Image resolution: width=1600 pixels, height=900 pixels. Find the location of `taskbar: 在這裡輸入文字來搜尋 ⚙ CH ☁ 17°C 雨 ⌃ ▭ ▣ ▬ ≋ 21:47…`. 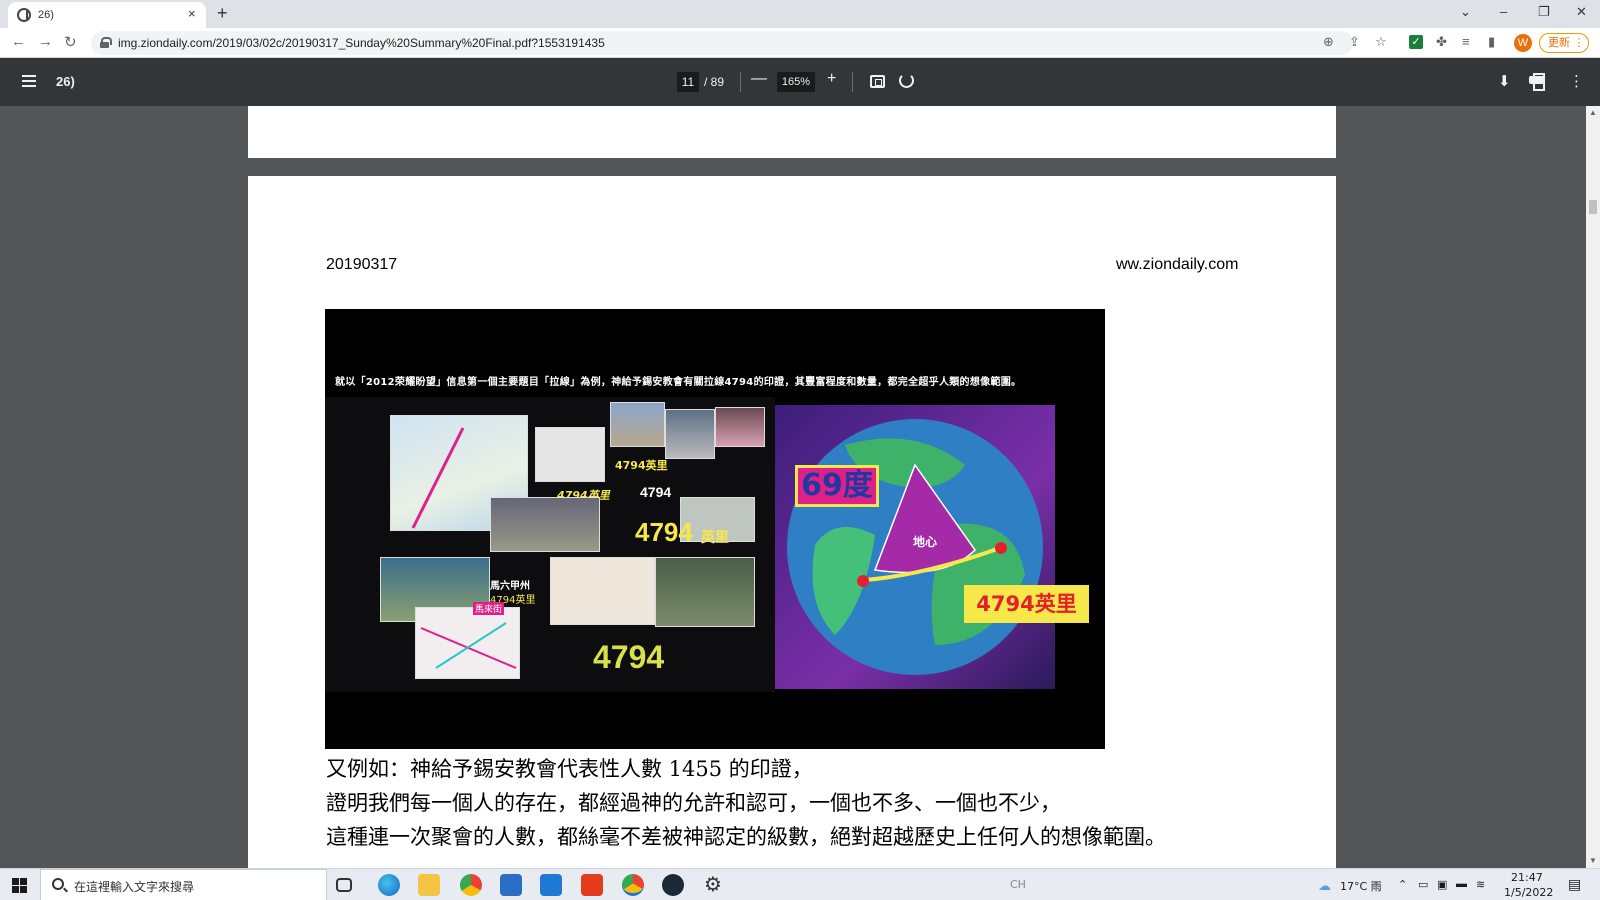

taskbar: 在這裡輸入文字來搜尋 ⚙ CH ☁ 17°C 雨 ⌃ ▭ ▣ ▬ ≋ 21:47… is located at coordinates (800, 884).